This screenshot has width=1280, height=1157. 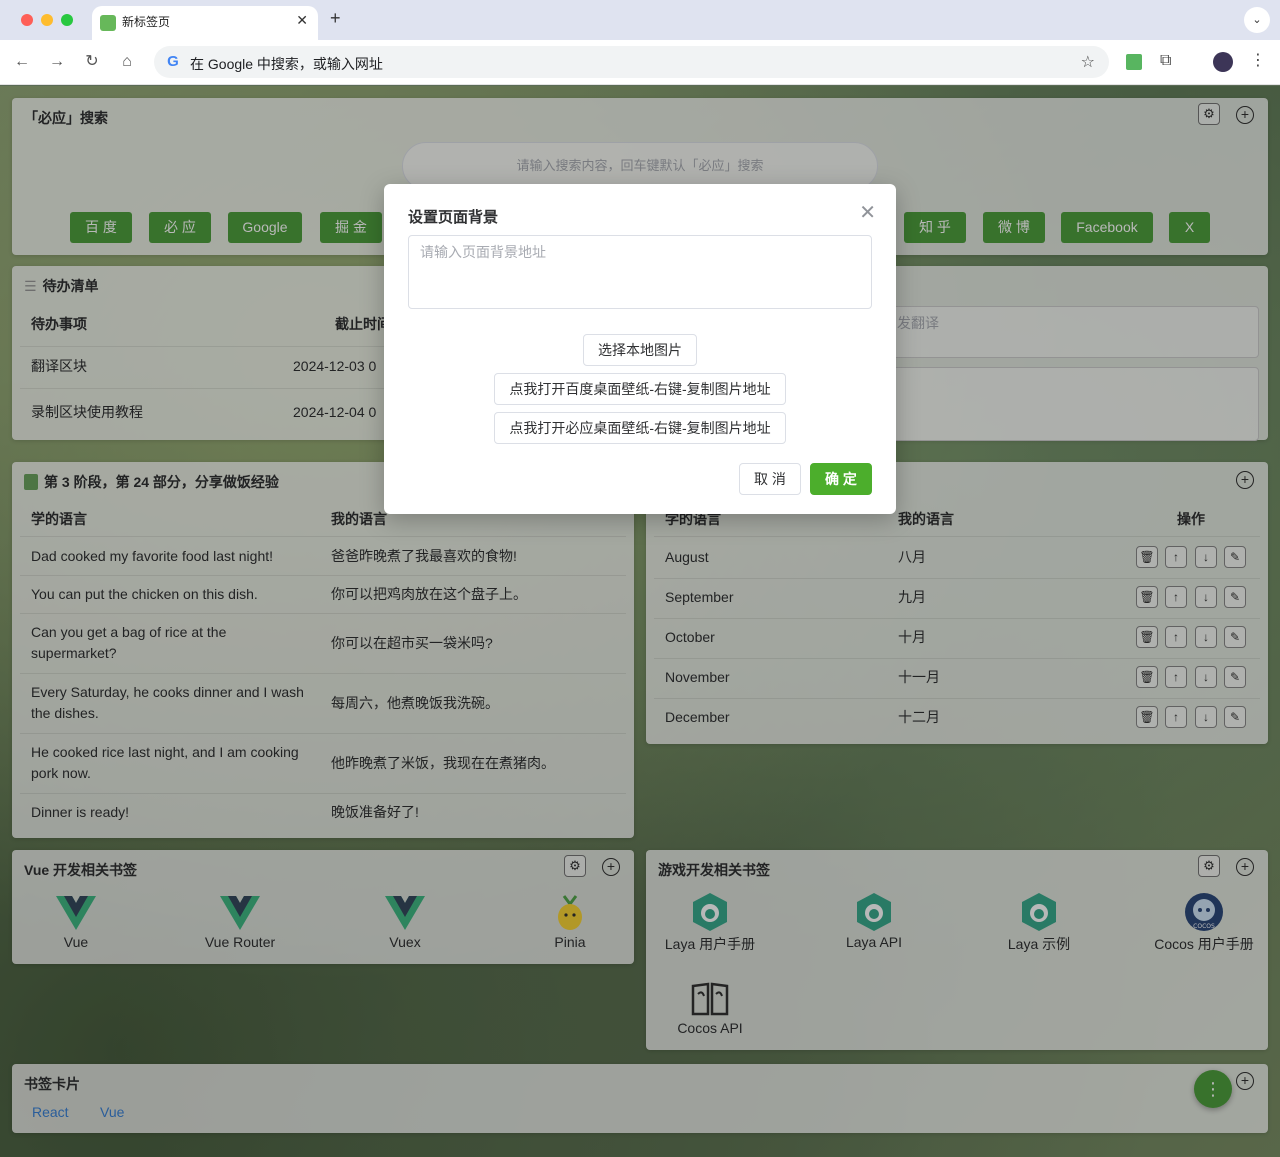 I want to click on address-bar-text: 在 Google 中搜索，或输入网址, so click(x=286, y=64).